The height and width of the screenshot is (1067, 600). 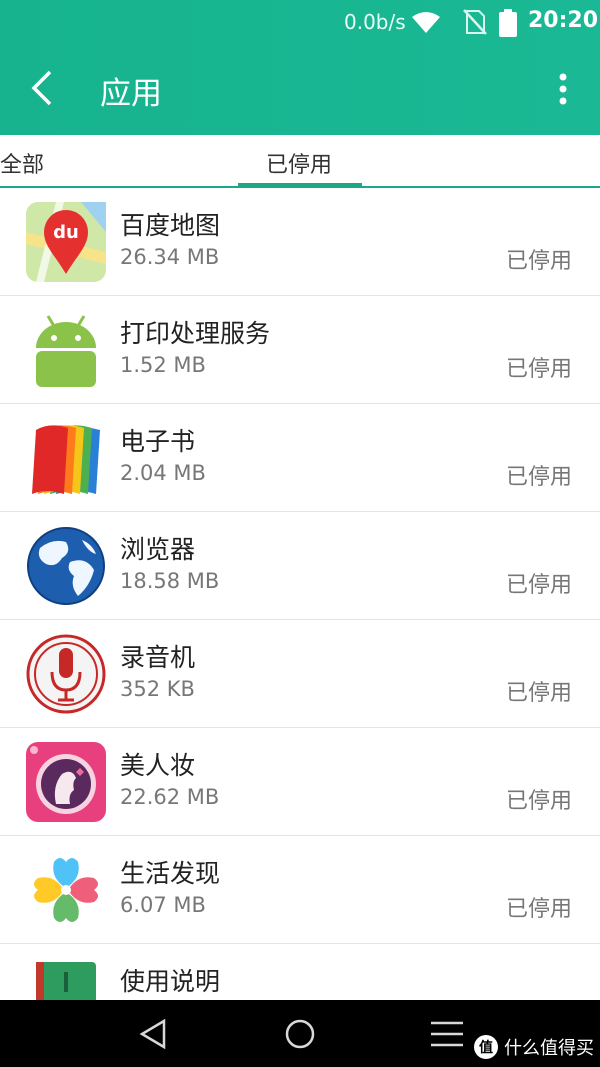 What do you see at coordinates (508, 23) in the screenshot?
I see `battery-icon` at bounding box center [508, 23].